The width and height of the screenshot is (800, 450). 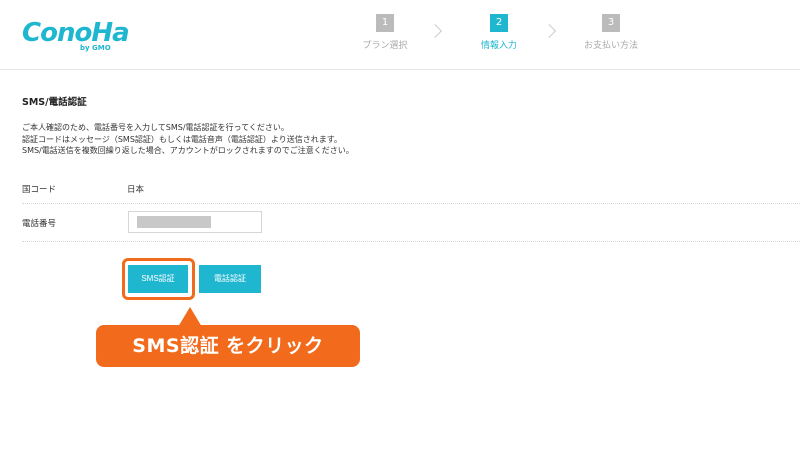 What do you see at coordinates (230, 279) in the screenshot?
I see `phone-auth-button: 電話認証` at bounding box center [230, 279].